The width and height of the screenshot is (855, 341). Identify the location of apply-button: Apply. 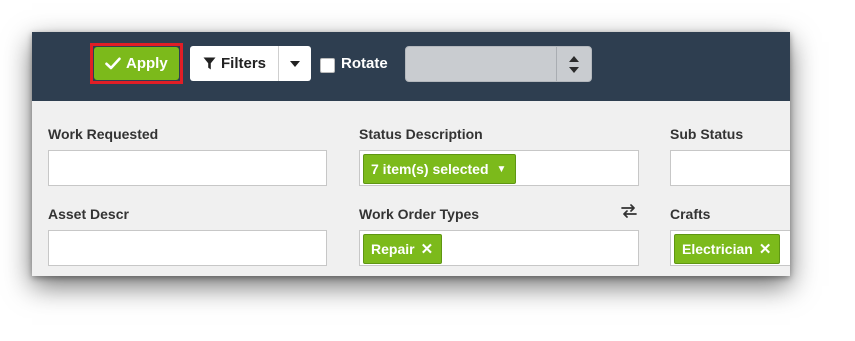
(136, 63).